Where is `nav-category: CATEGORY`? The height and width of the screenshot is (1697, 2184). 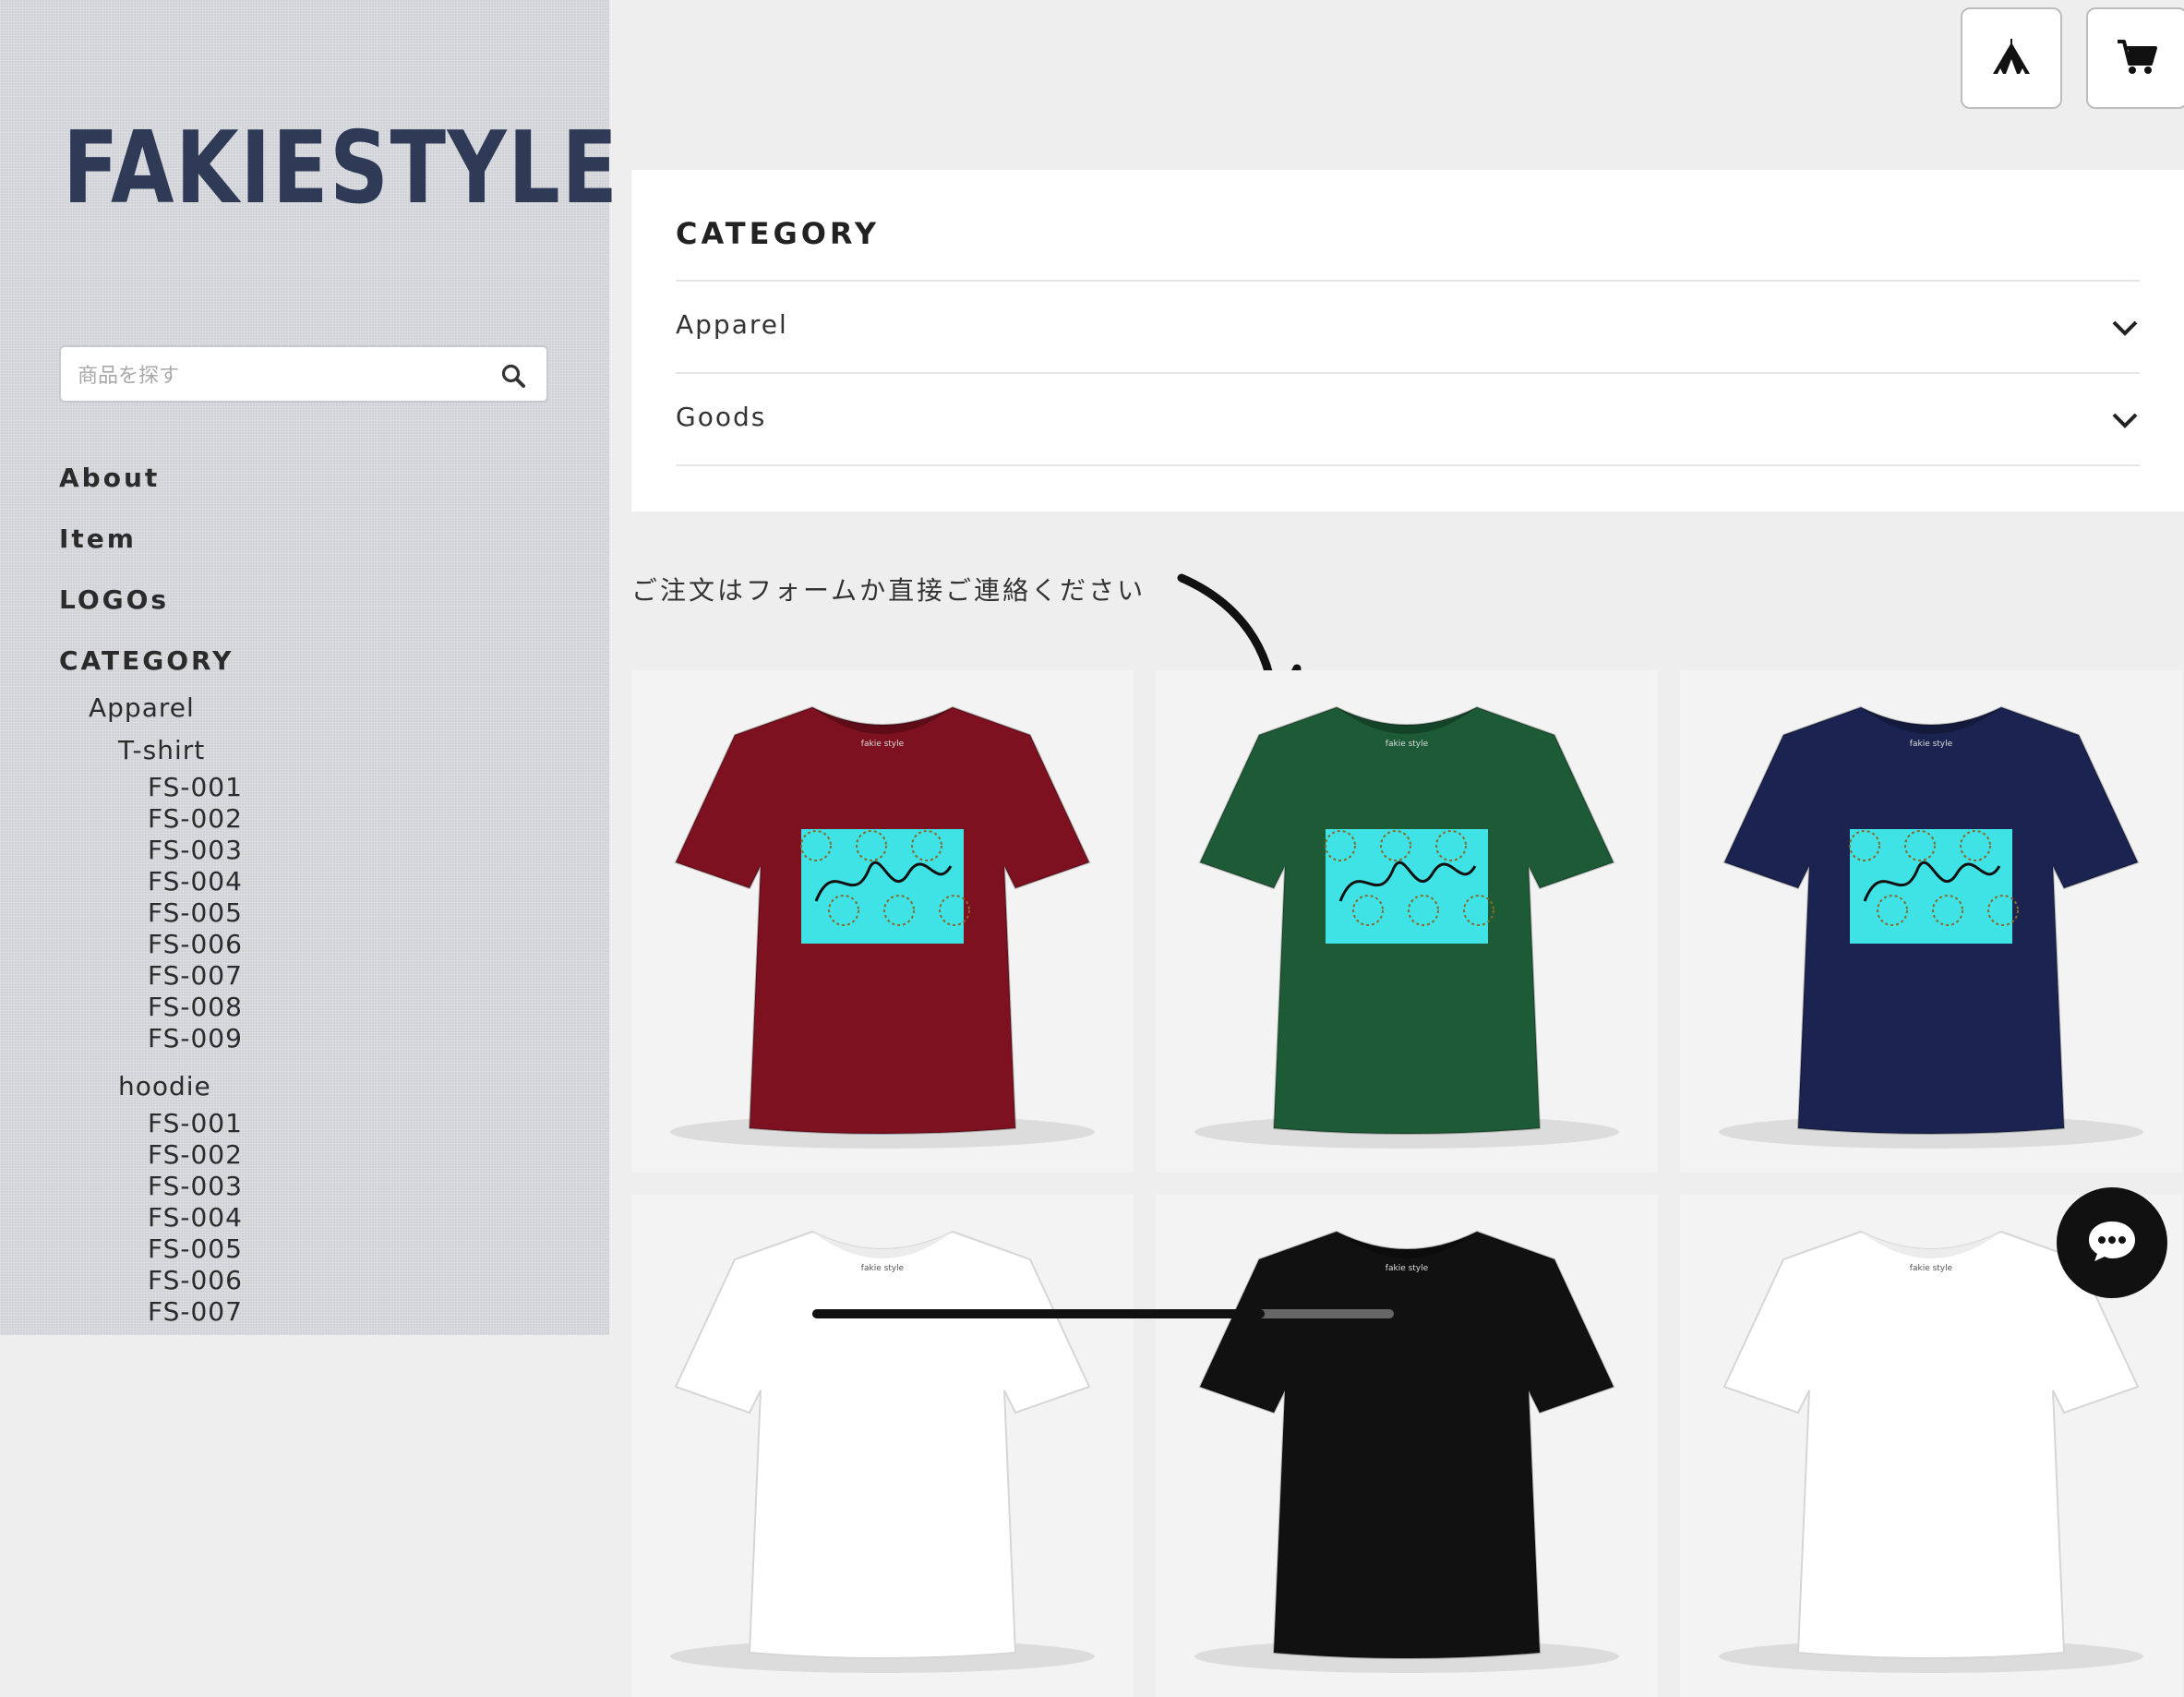 nav-category: CATEGORY is located at coordinates (151, 664).